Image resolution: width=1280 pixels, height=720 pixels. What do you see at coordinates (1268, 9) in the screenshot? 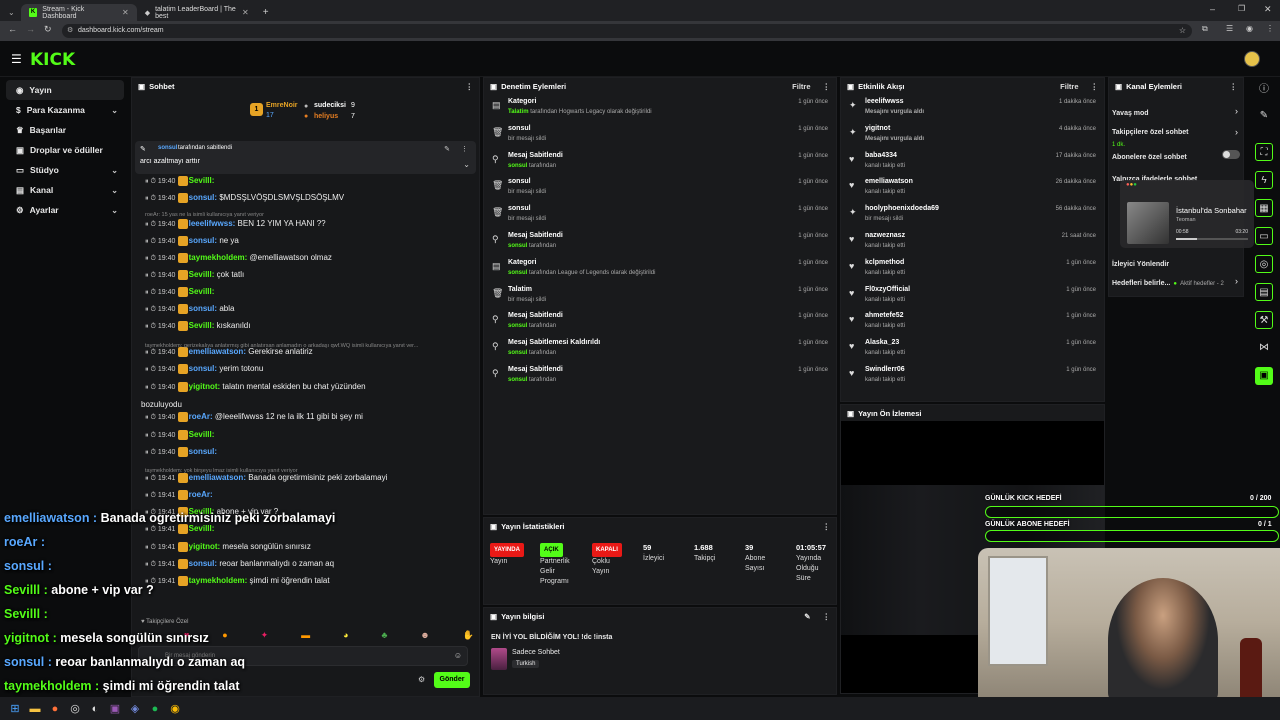
I see `close-window-icon: ✕` at bounding box center [1268, 9].